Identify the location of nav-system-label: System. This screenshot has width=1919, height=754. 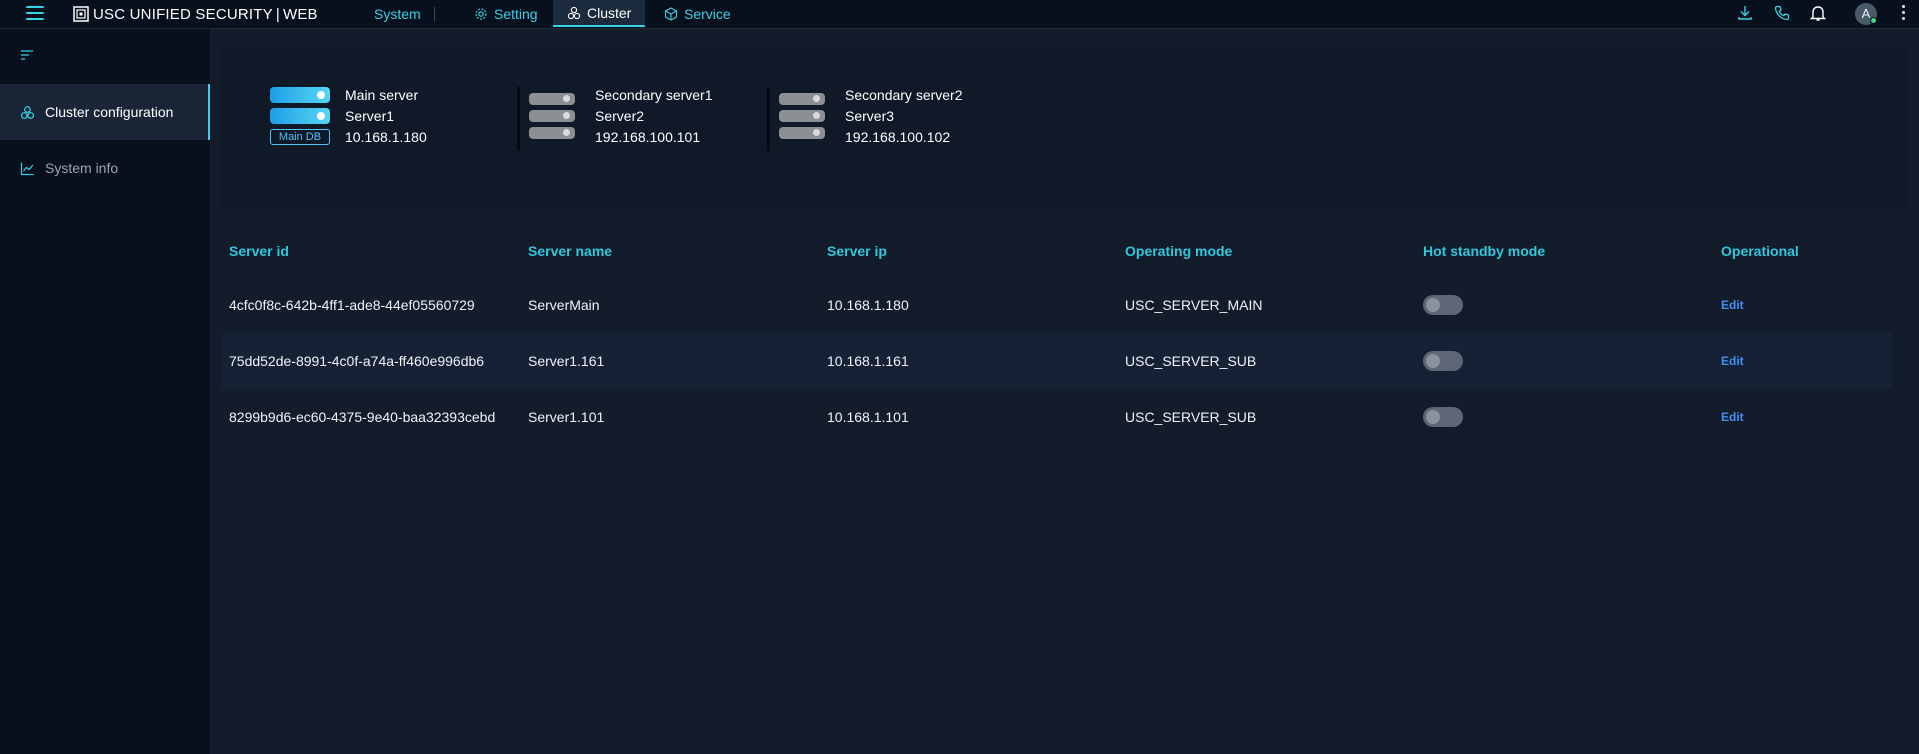
(397, 14).